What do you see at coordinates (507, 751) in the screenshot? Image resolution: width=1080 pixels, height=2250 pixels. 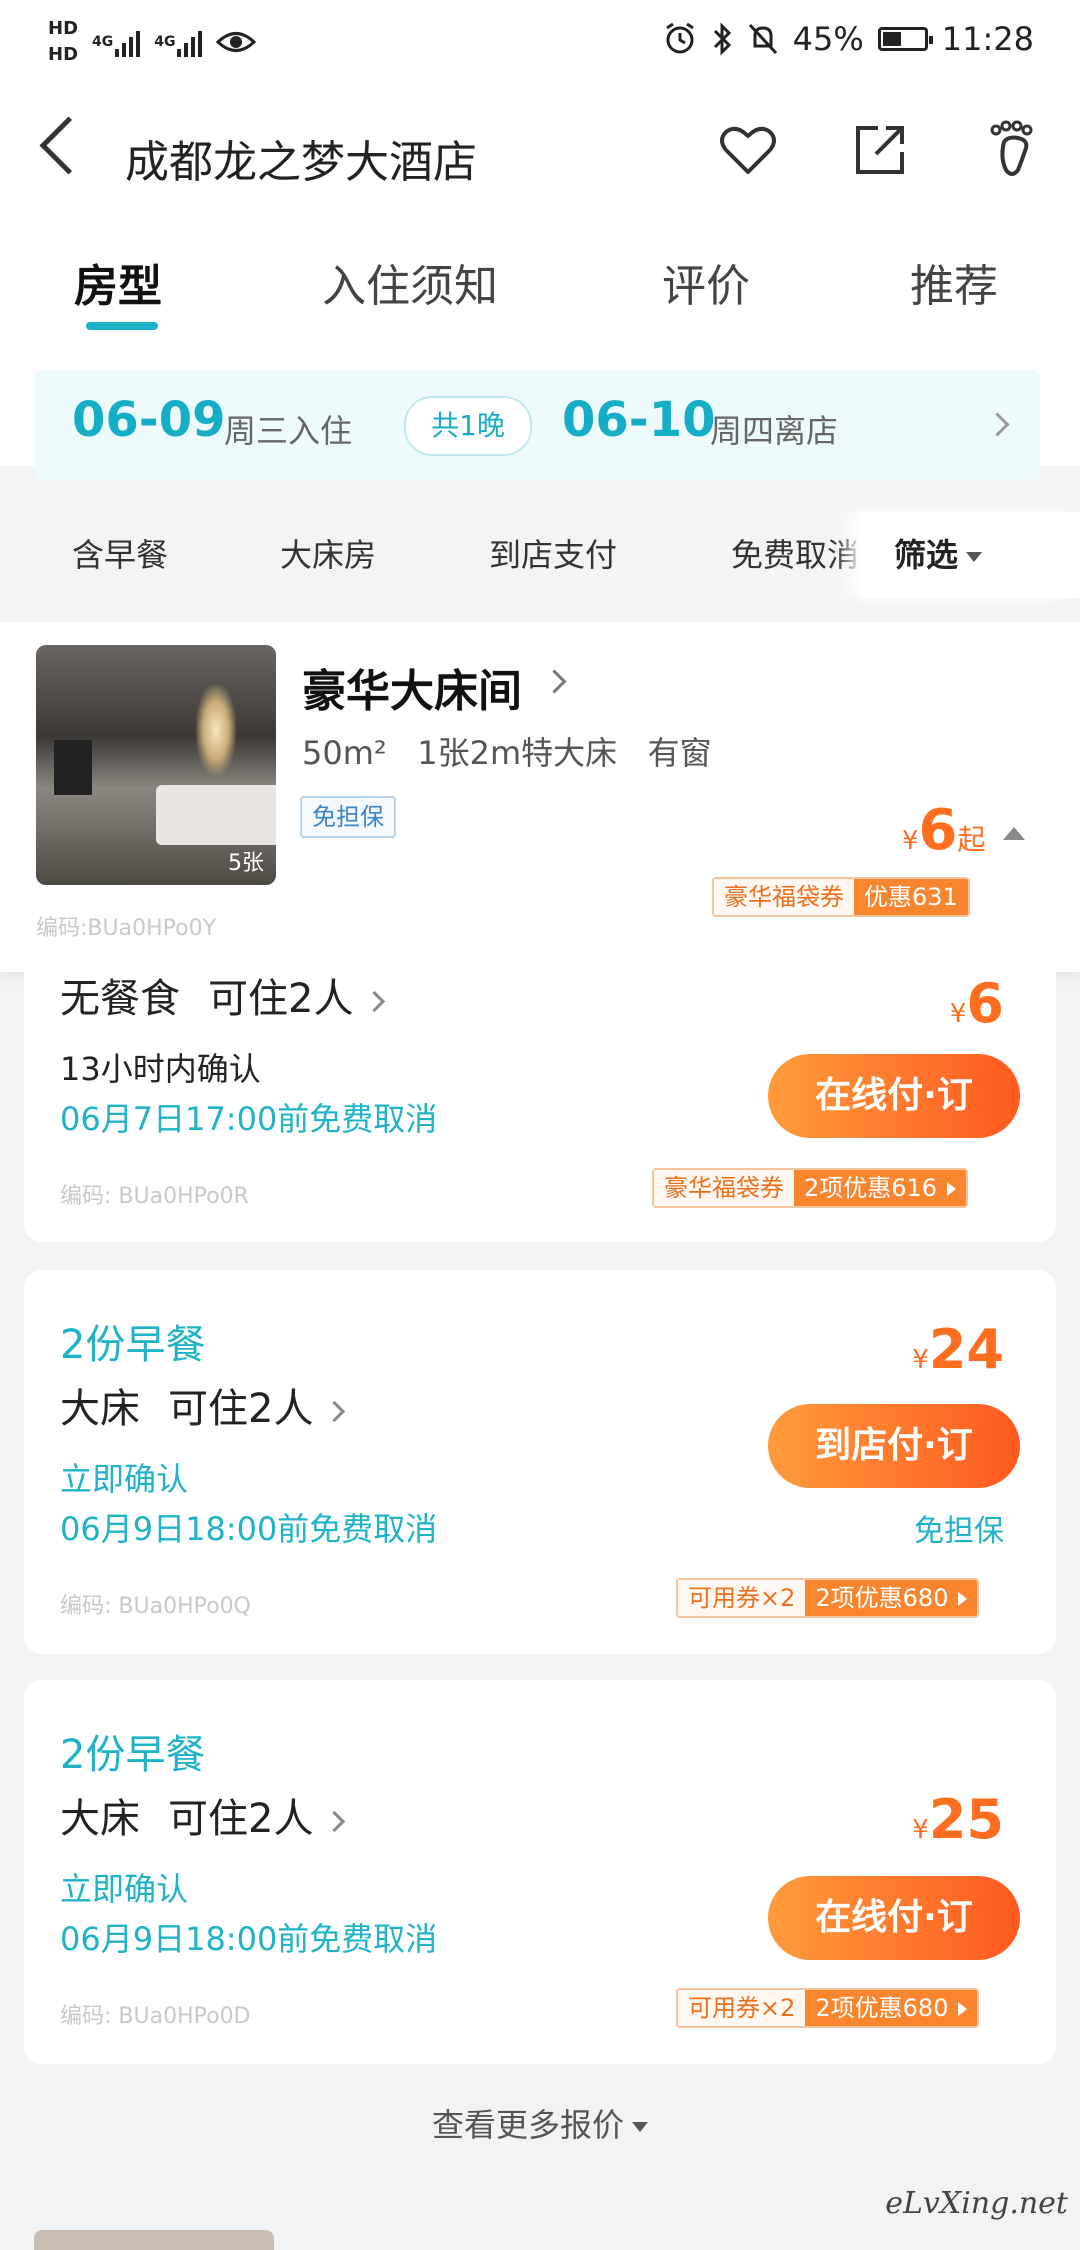 I see `room-info: 50m² 1张2m特大床 有窗` at bounding box center [507, 751].